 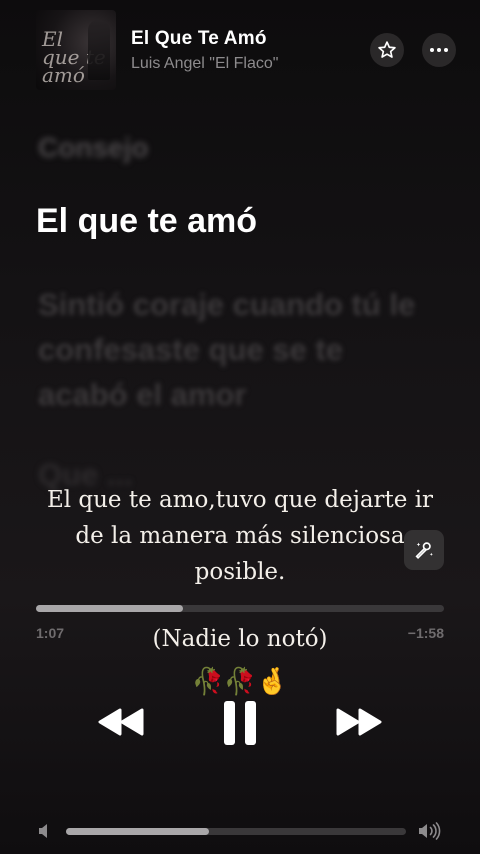 I want to click on sing-button, so click(x=424, y=550).